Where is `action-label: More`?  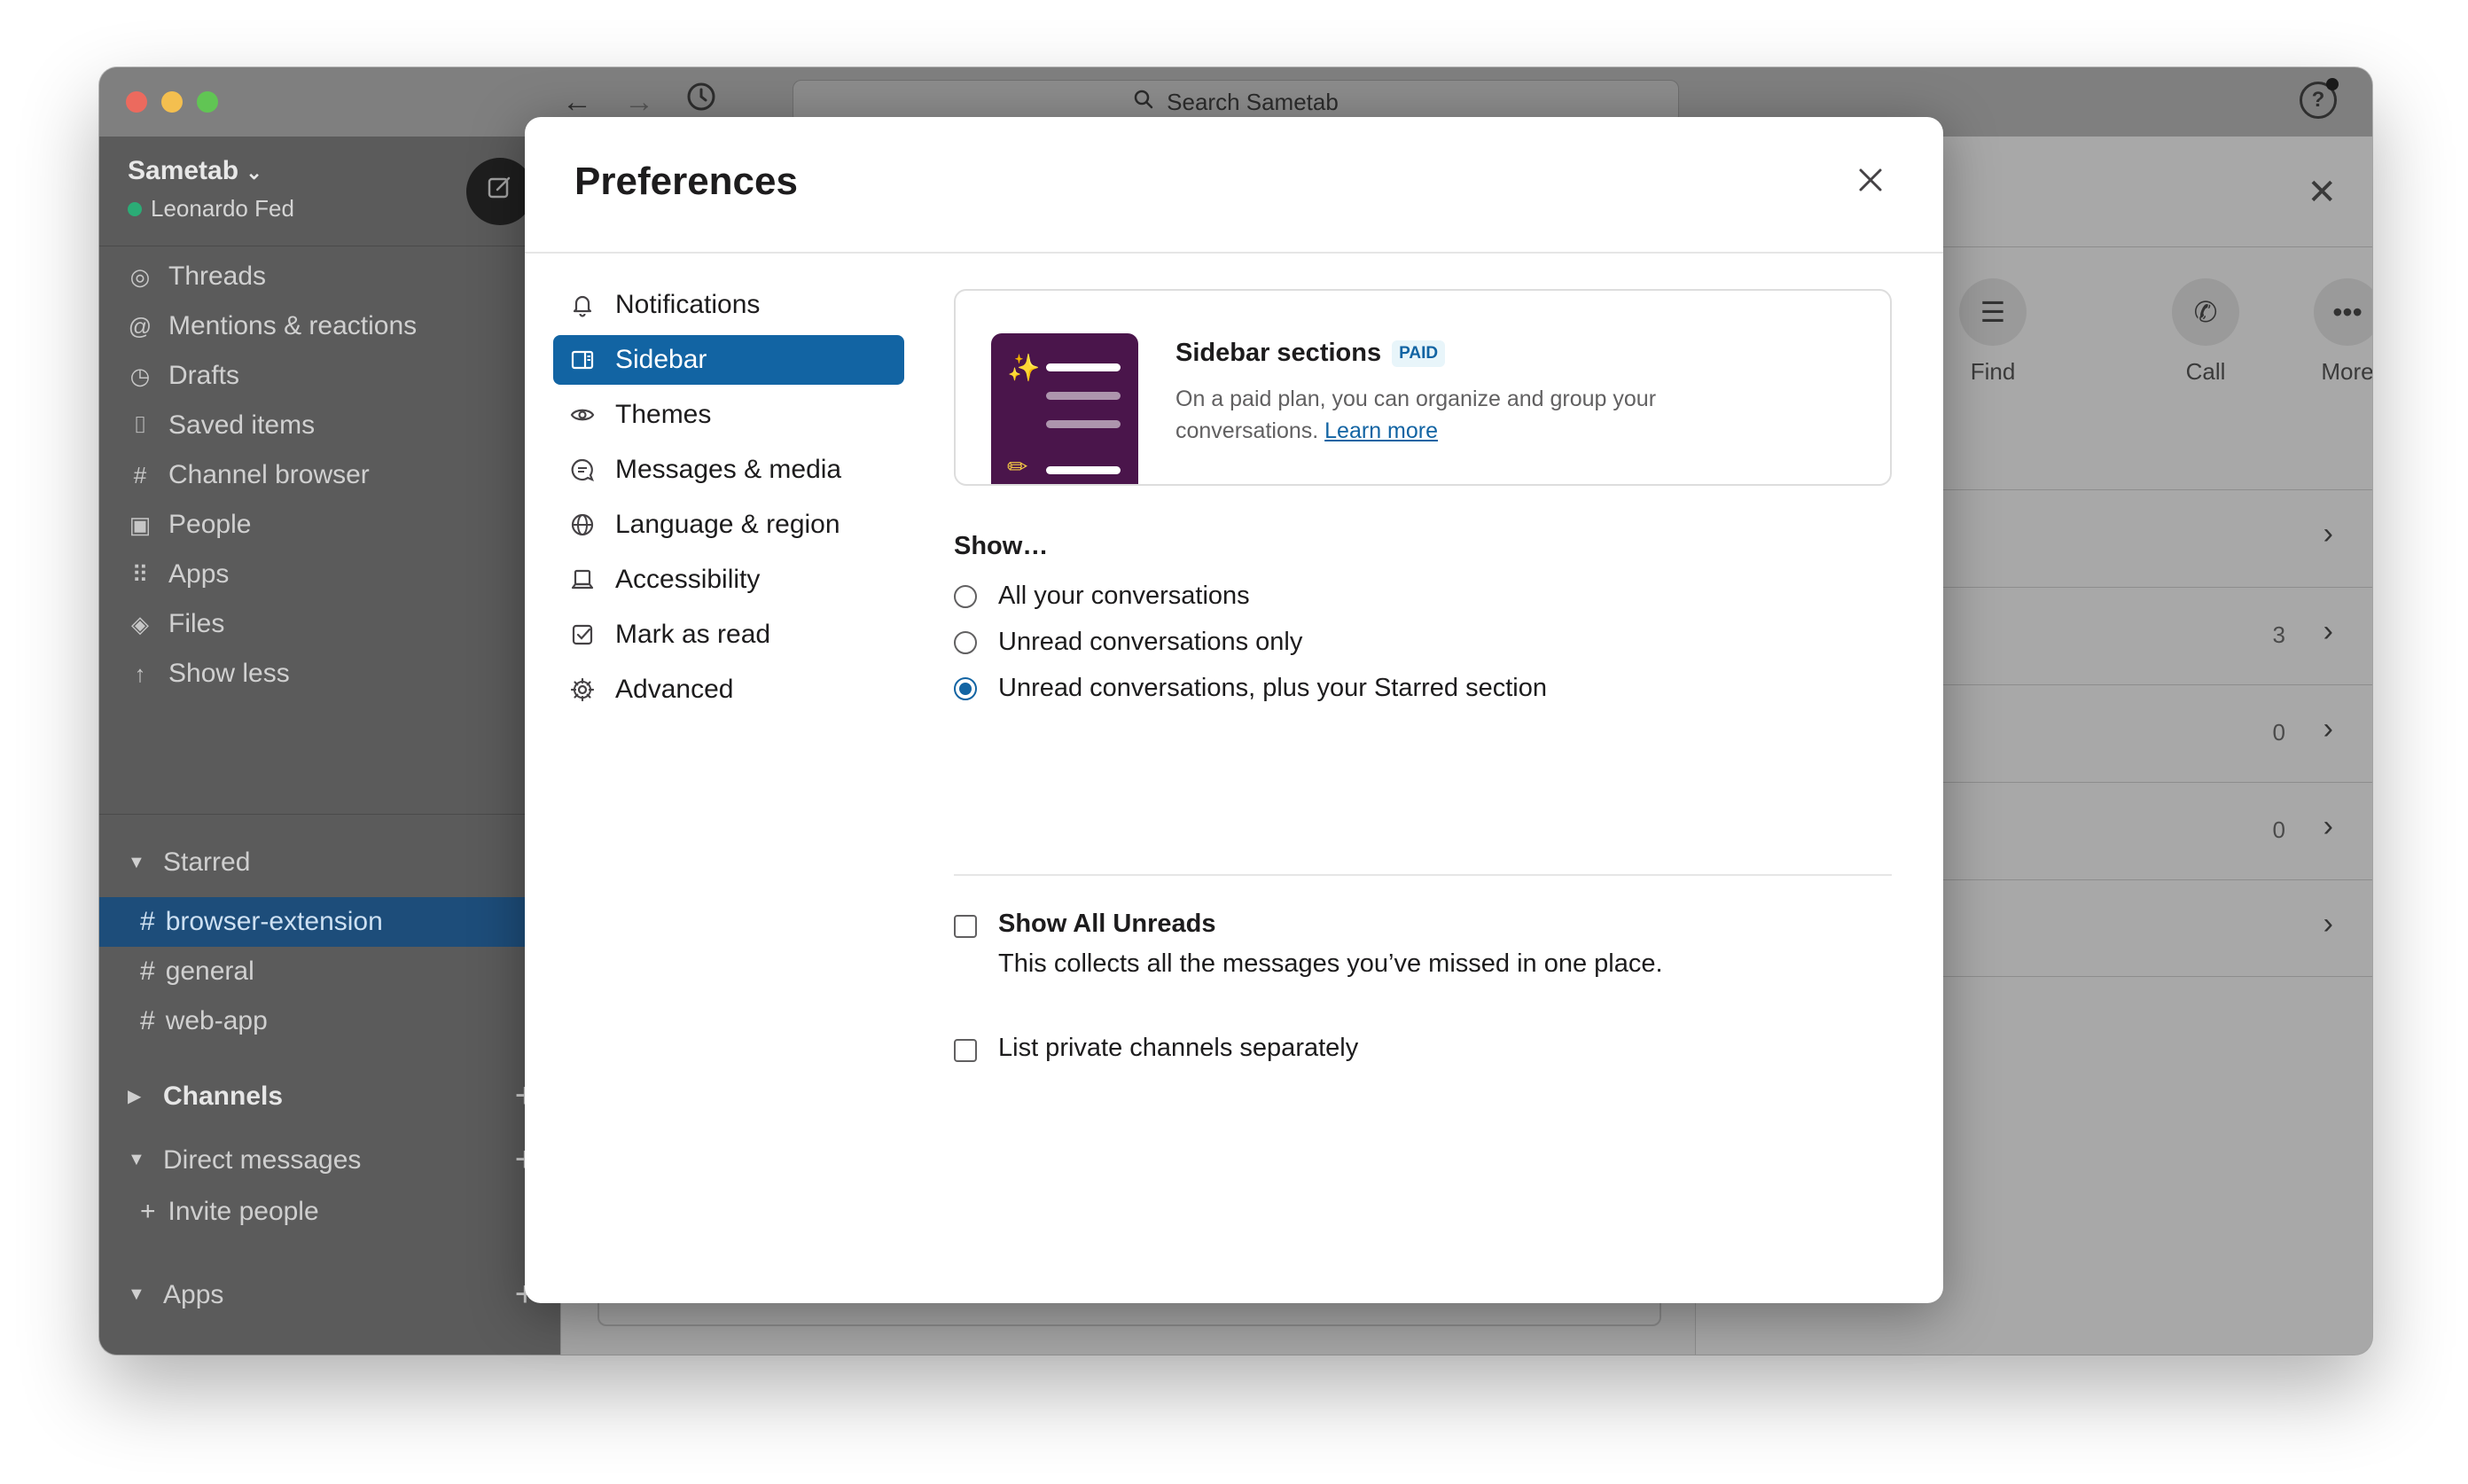 action-label: More is located at coordinates (2346, 371).